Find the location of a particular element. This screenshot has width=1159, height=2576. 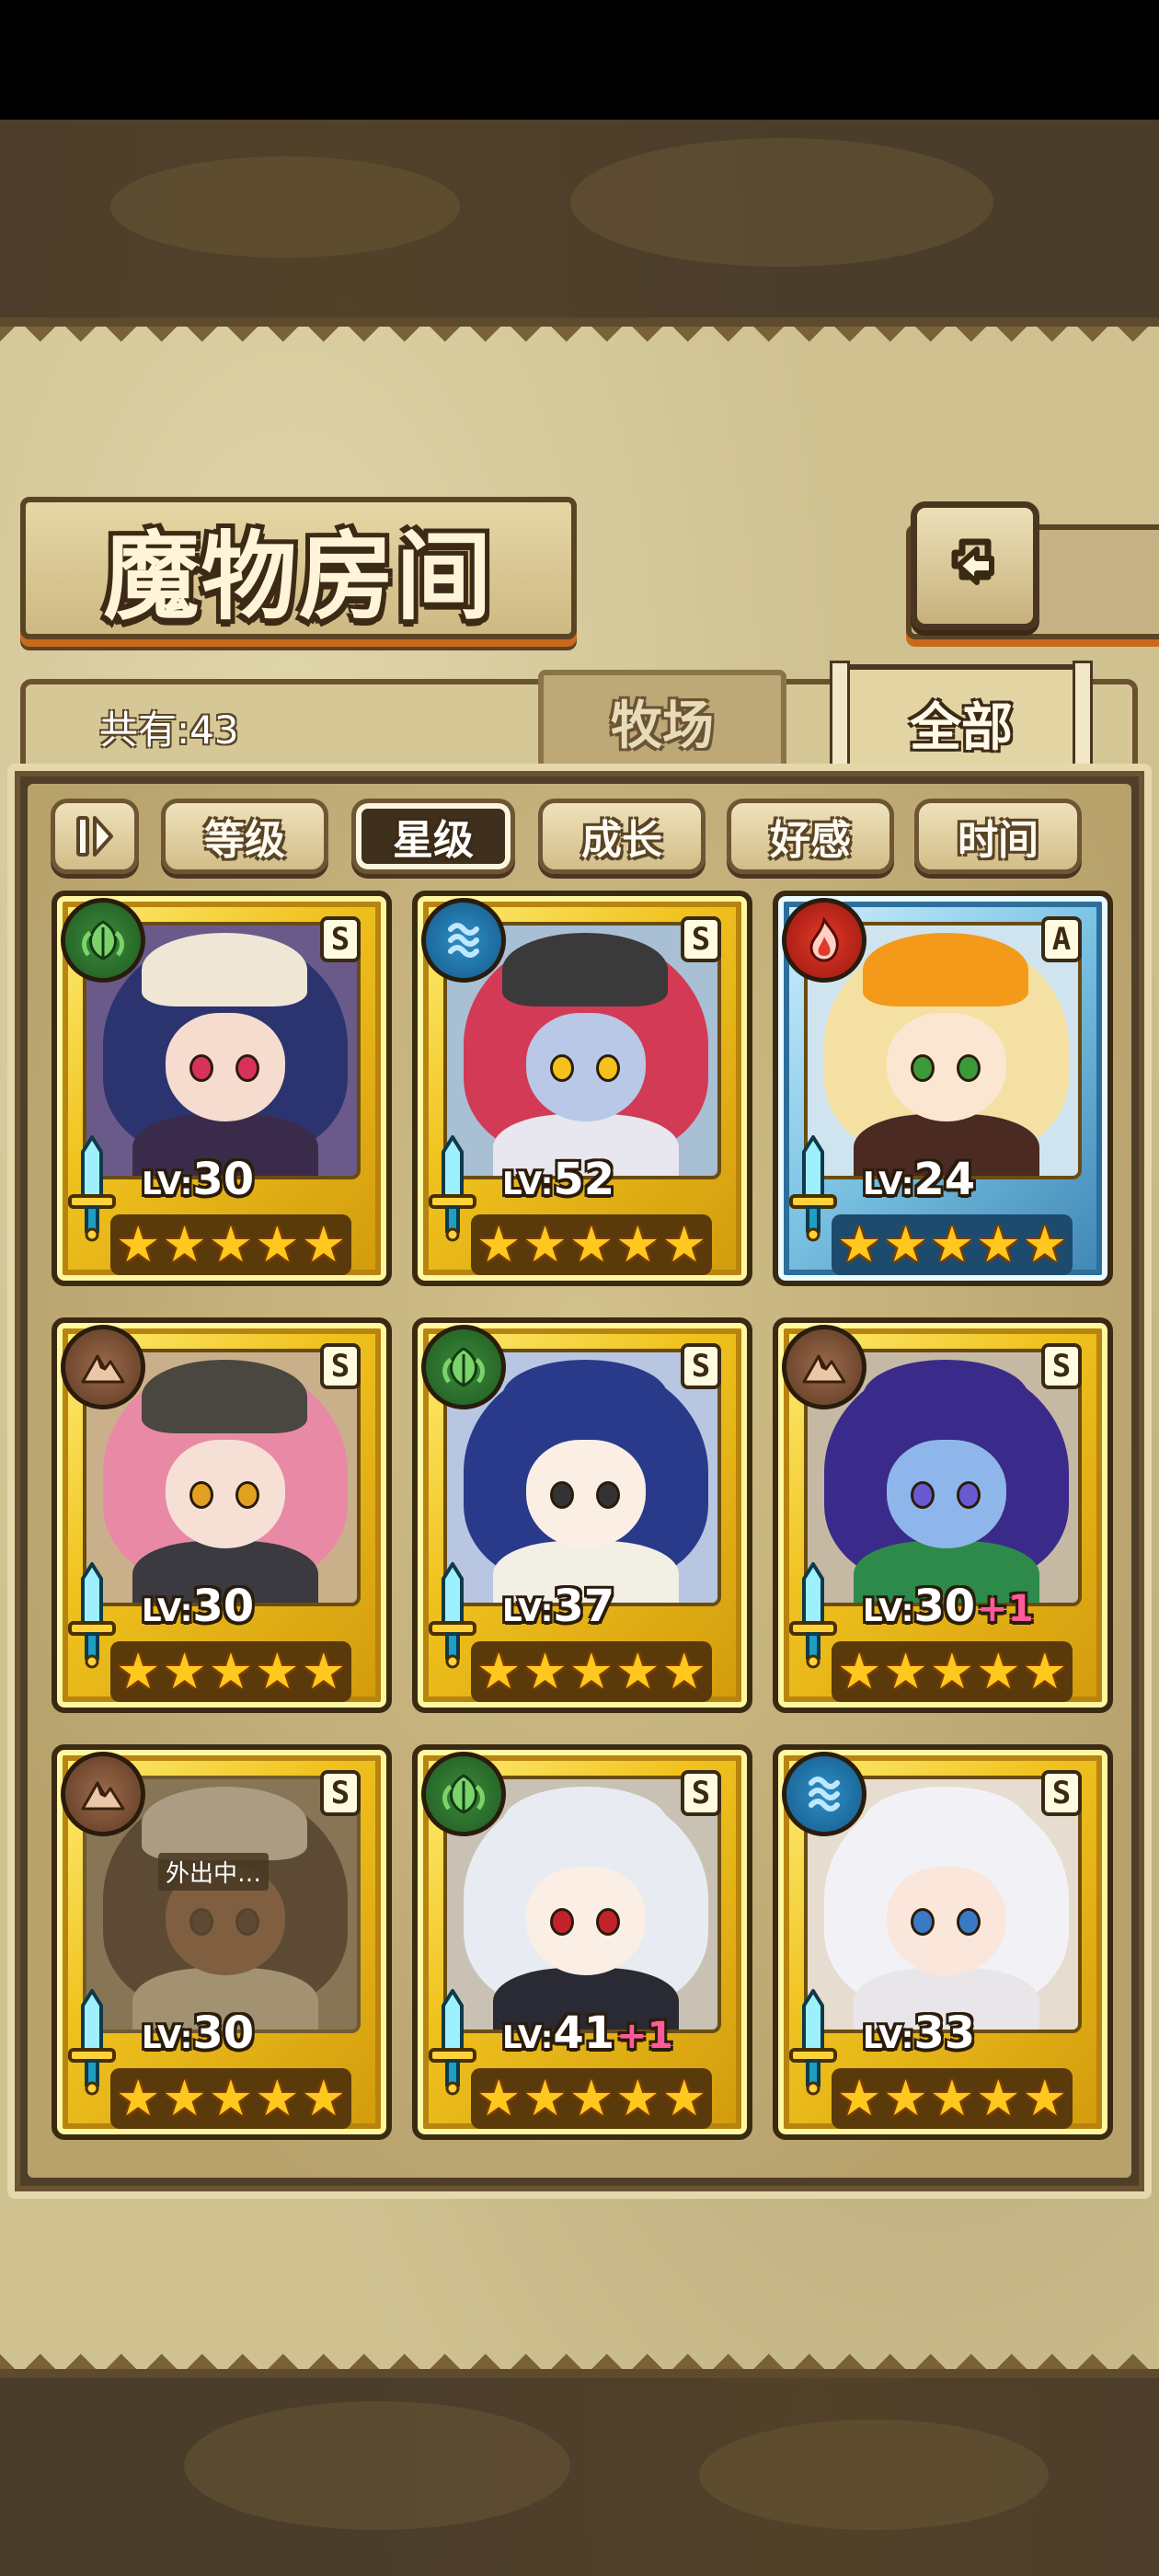

panel-top-border is located at coordinates (579, 337).